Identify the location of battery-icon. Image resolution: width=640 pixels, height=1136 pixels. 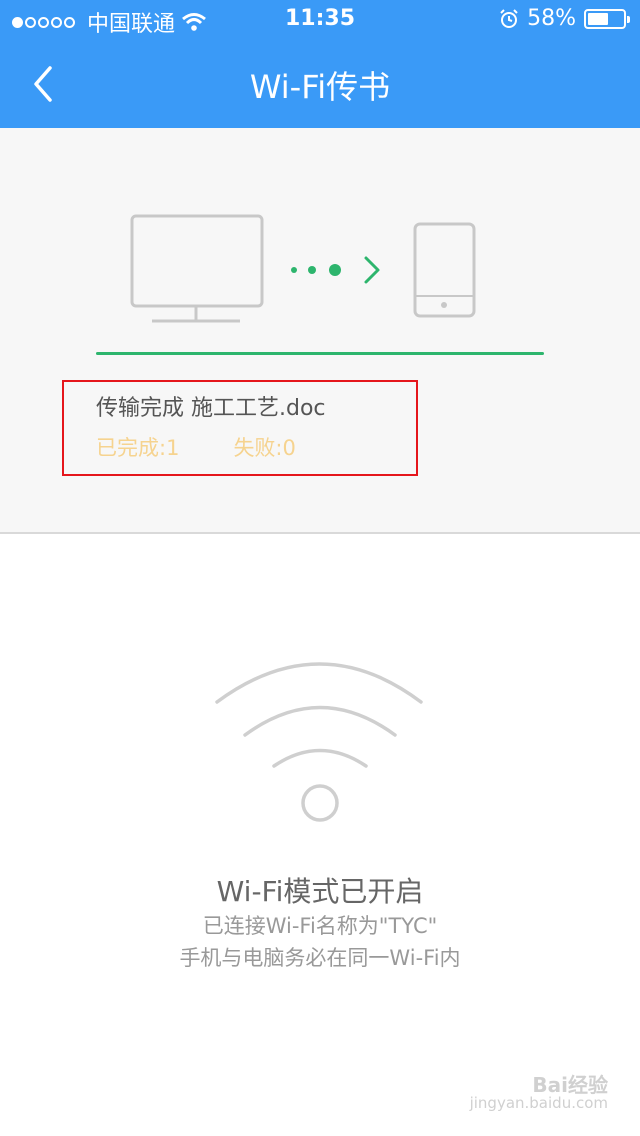
(607, 18).